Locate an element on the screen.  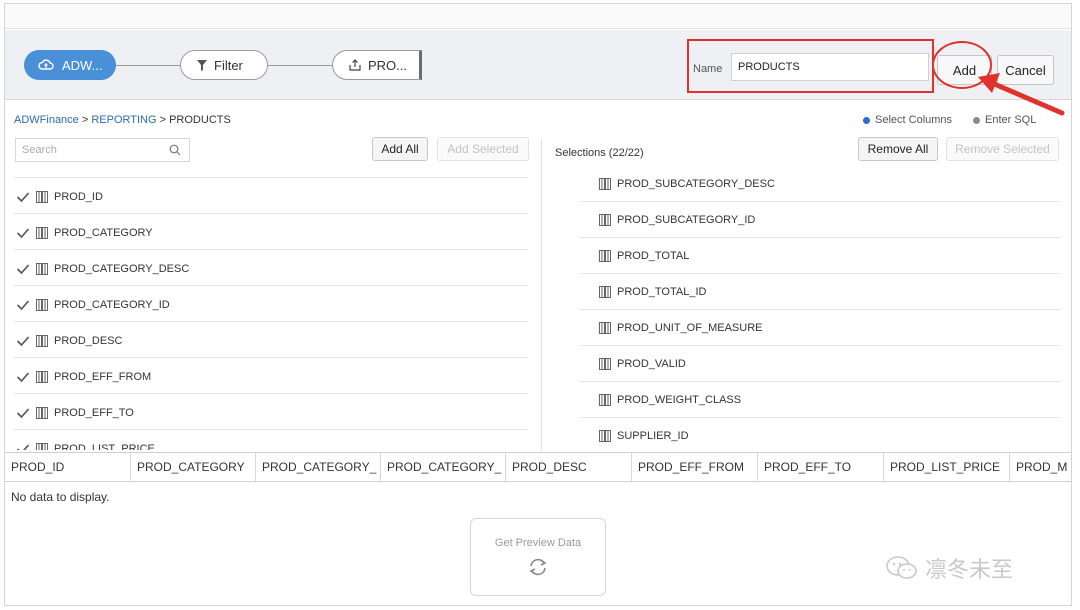
column-name: PROD_TOTAL is located at coordinates (653, 255).